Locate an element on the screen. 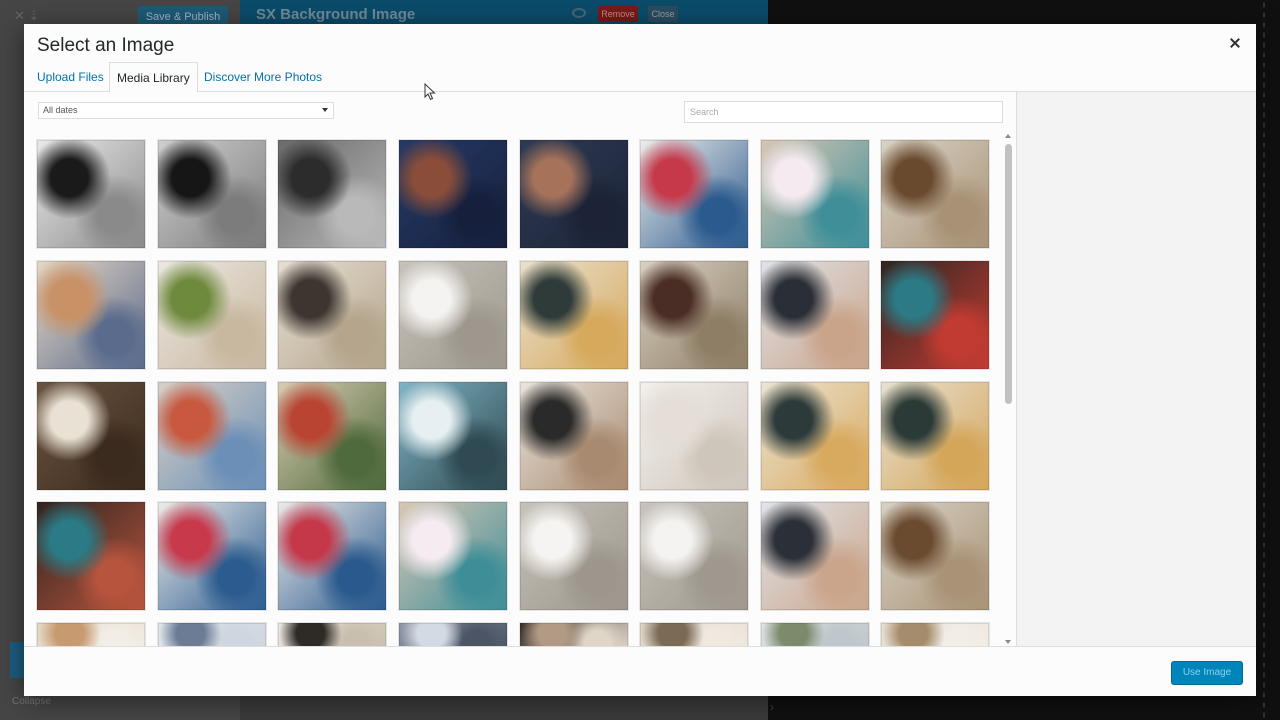 This screenshot has width=1280, height=720. use-image-button: Use Image is located at coordinates (1207, 673).